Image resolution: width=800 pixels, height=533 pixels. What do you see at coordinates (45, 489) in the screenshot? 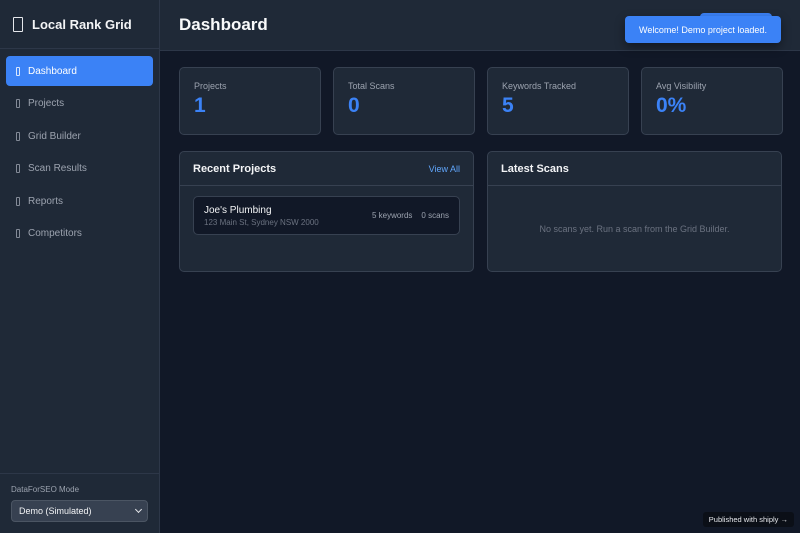
I see `mode-label: DataForSEO Mode` at bounding box center [45, 489].